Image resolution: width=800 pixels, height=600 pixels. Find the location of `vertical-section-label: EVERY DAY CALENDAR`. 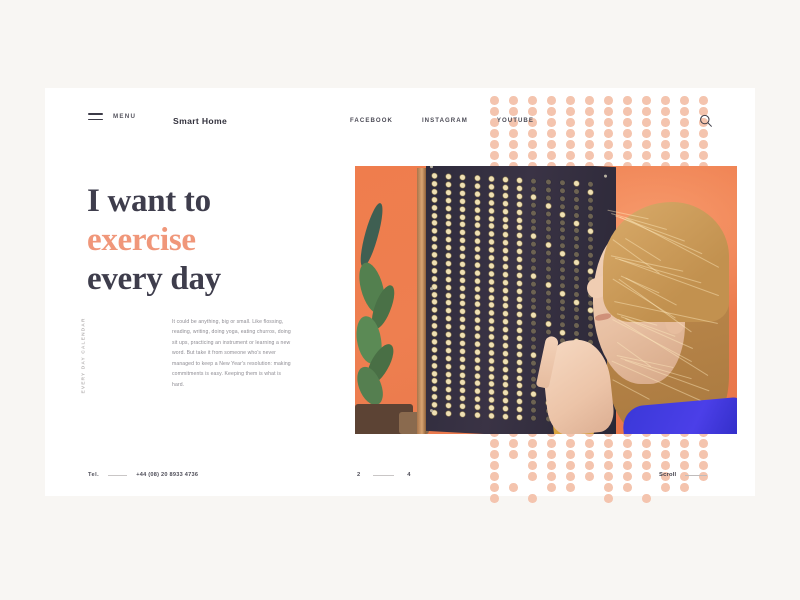

vertical-section-label: EVERY DAY CALENDAR is located at coordinates (84, 355).